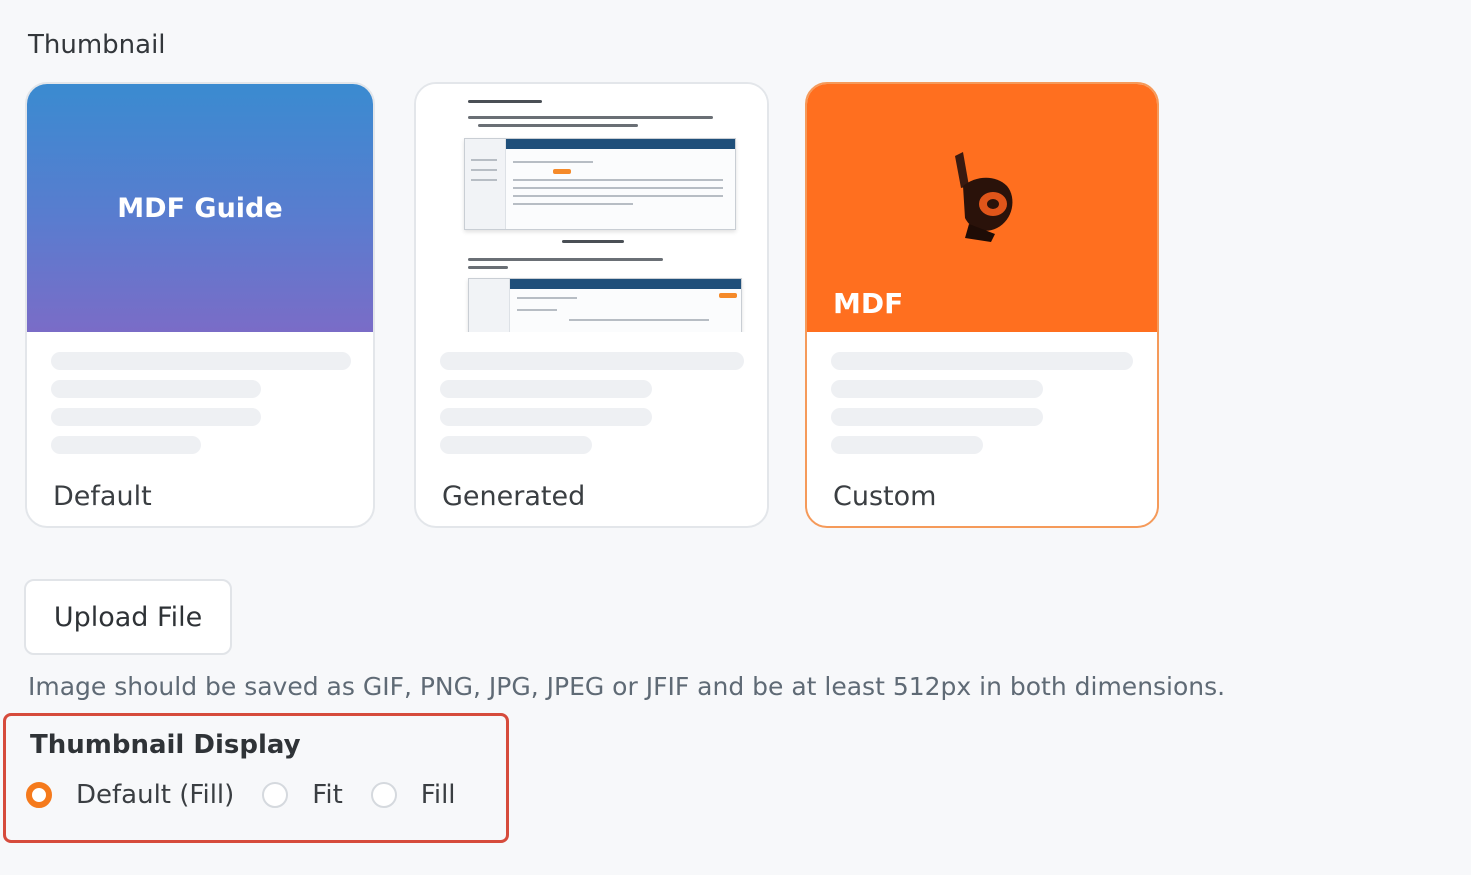 The width and height of the screenshot is (1471, 875). I want to click on thumbnail-section-title: Thumbnail, so click(97, 45).